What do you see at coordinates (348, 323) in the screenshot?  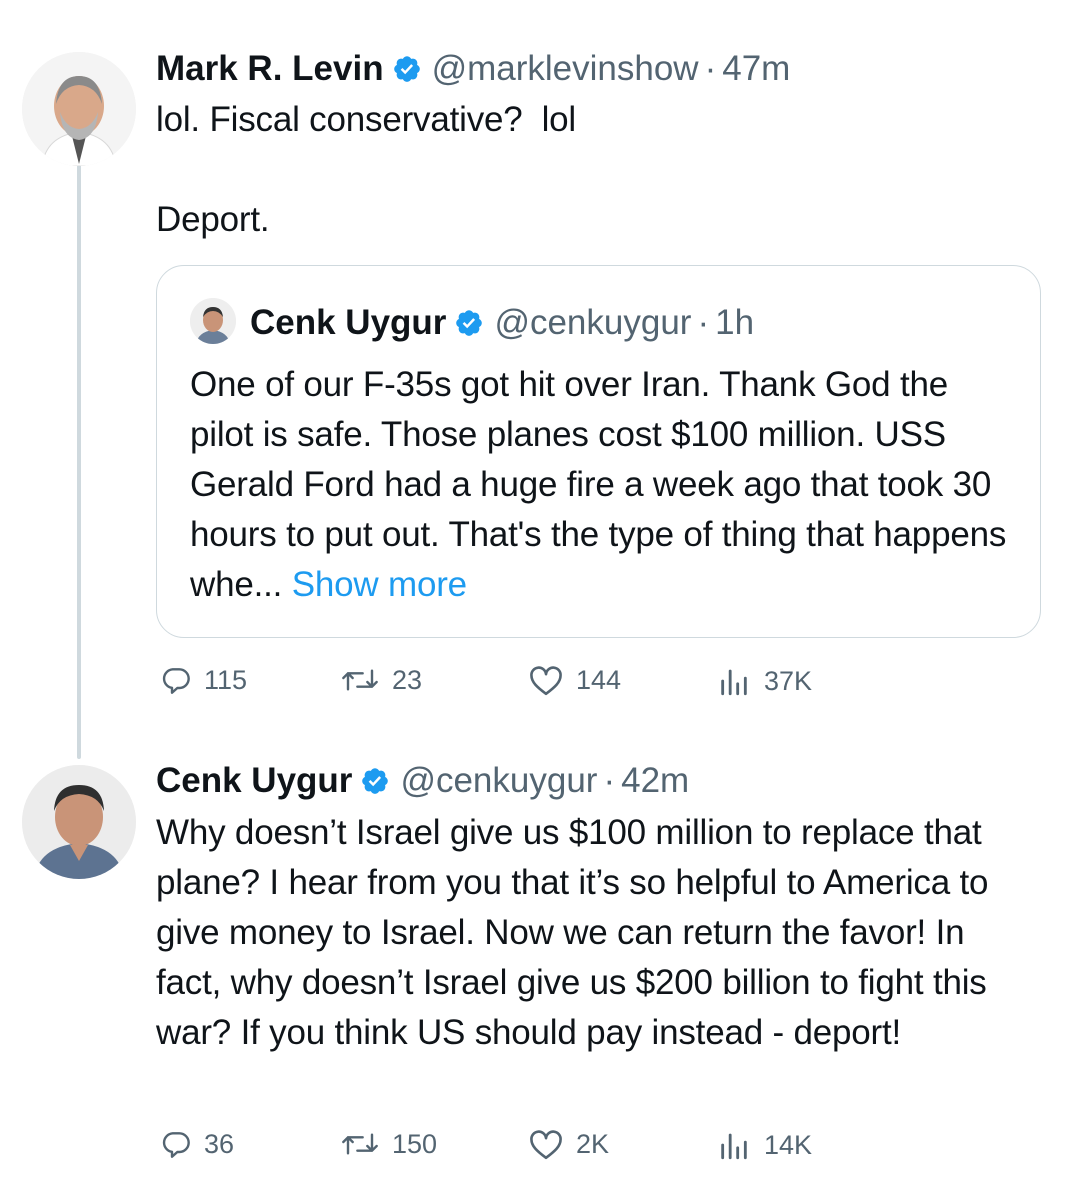 I see `quoted-author-name: Cenk Uygur` at bounding box center [348, 323].